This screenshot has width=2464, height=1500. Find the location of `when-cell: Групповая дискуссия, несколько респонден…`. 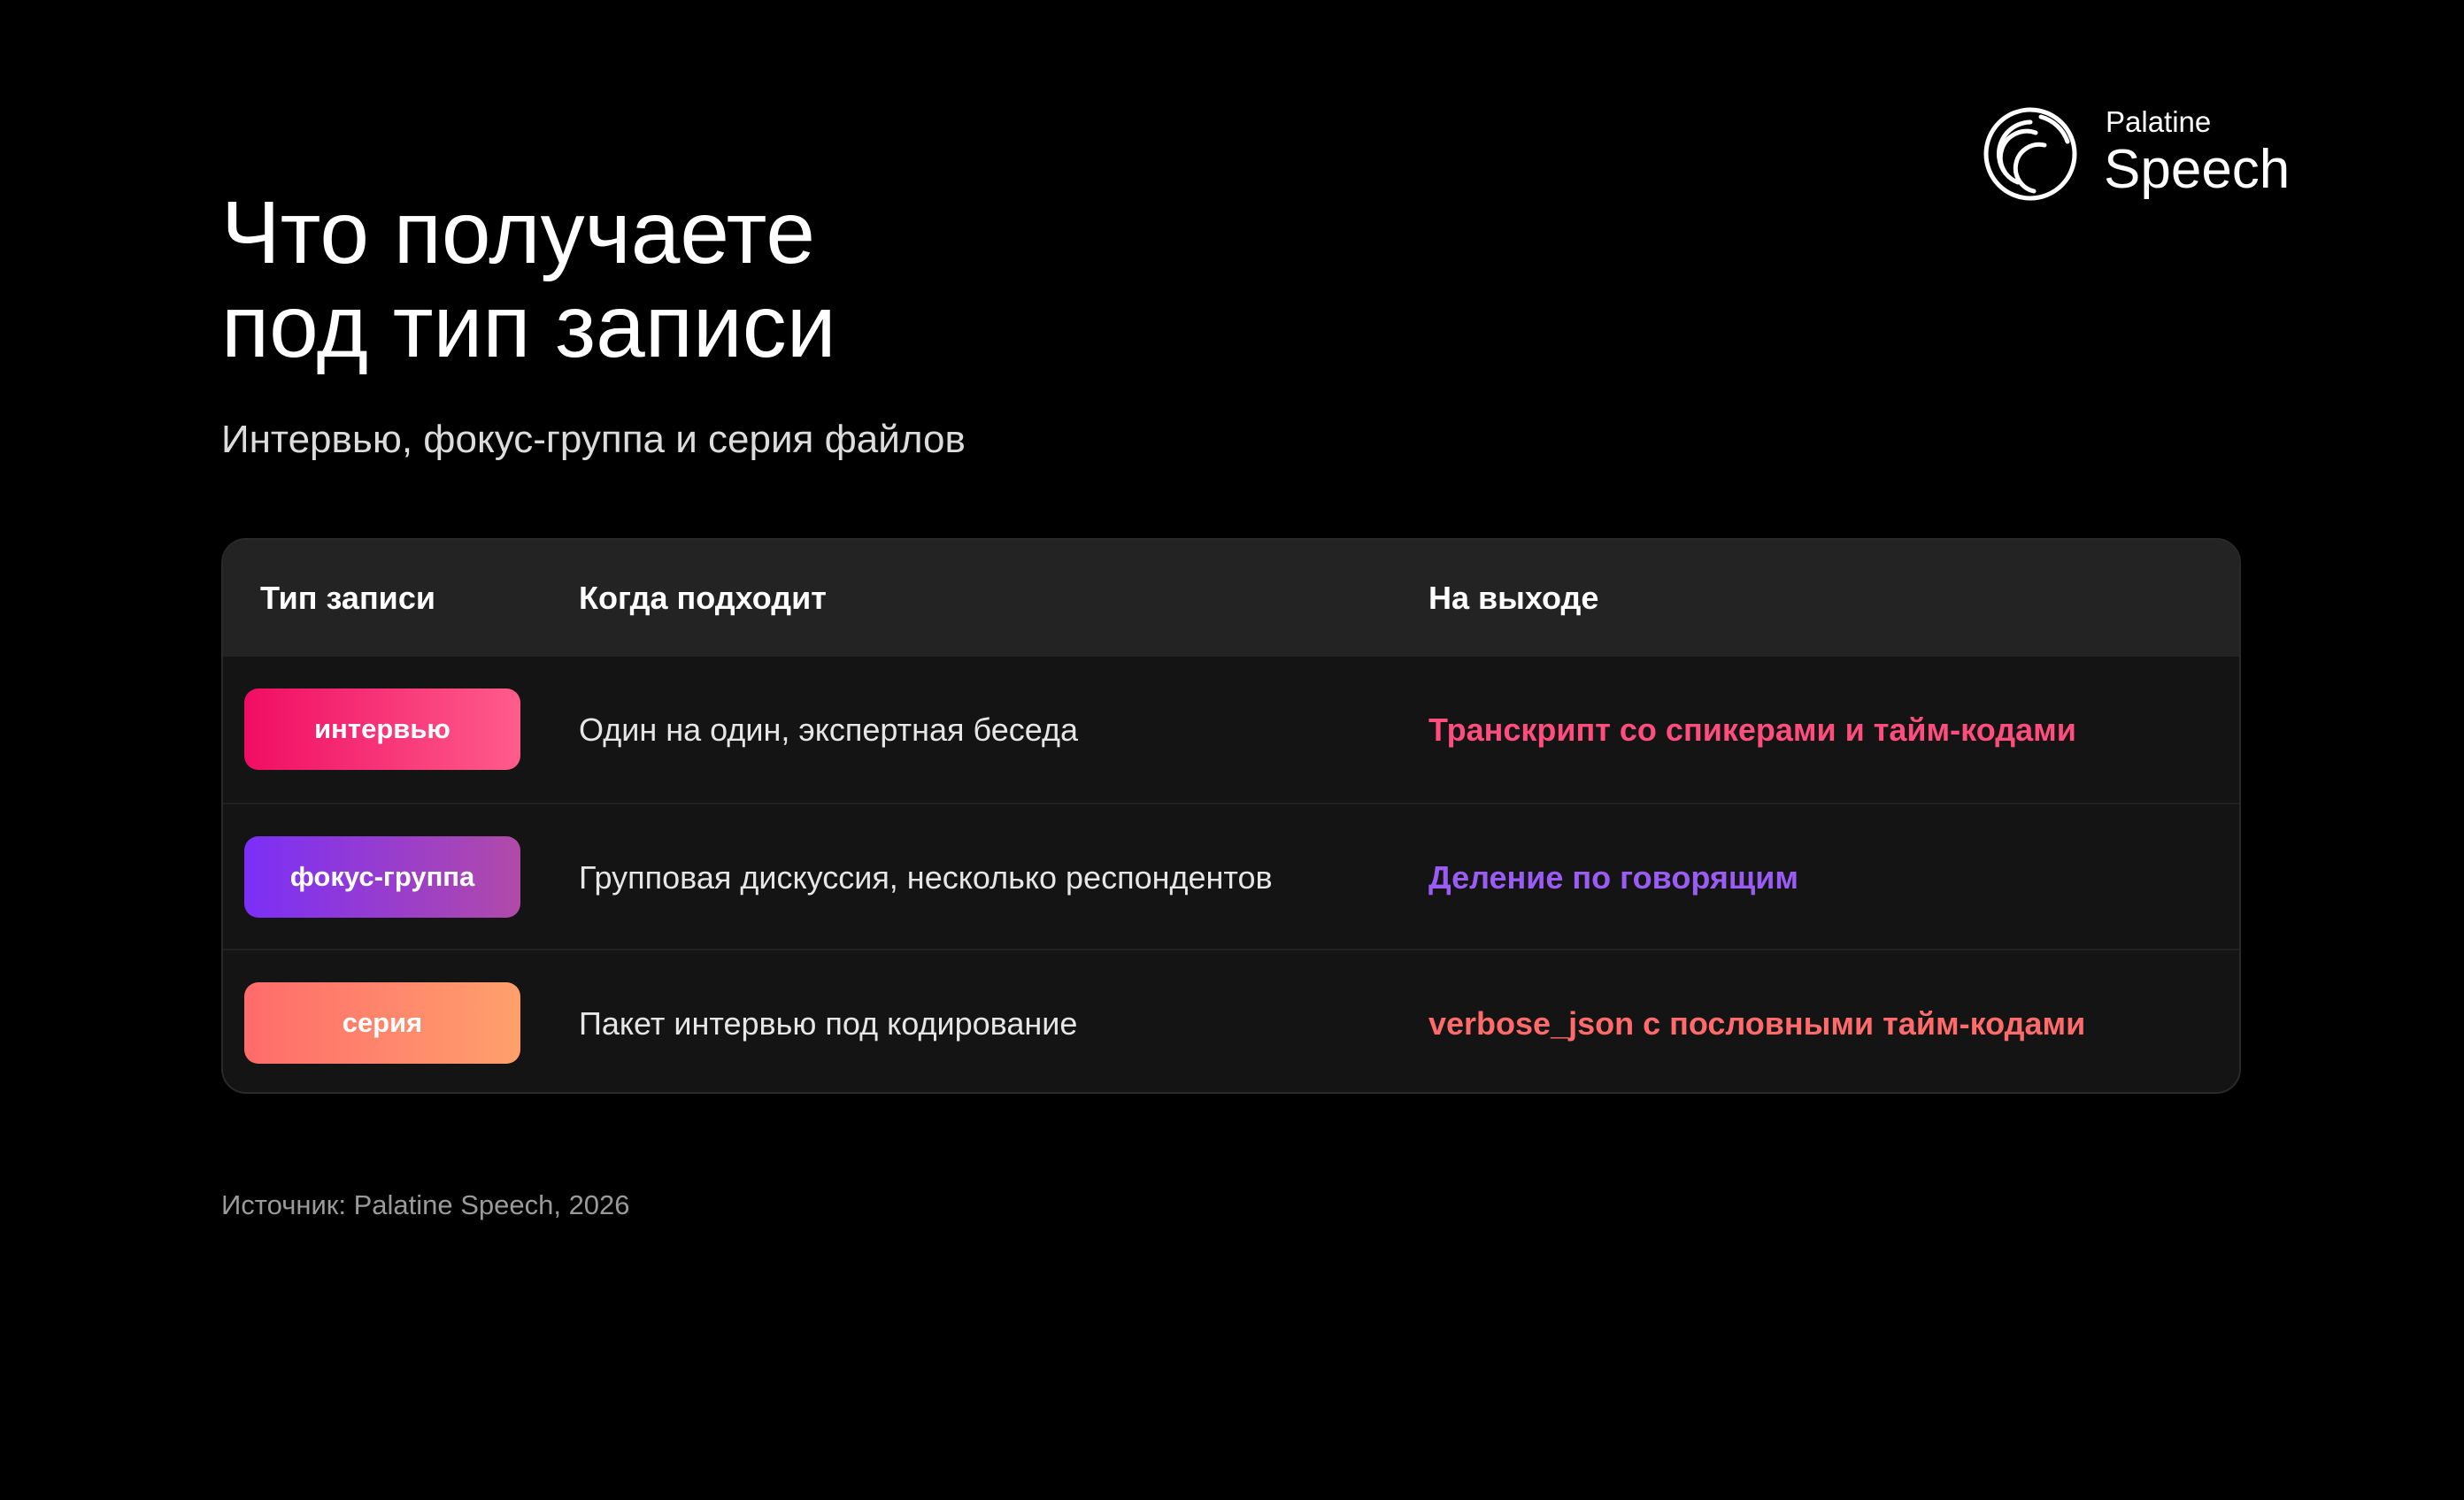

when-cell: Групповая дискуссия, несколько респонден… is located at coordinates (926, 877).